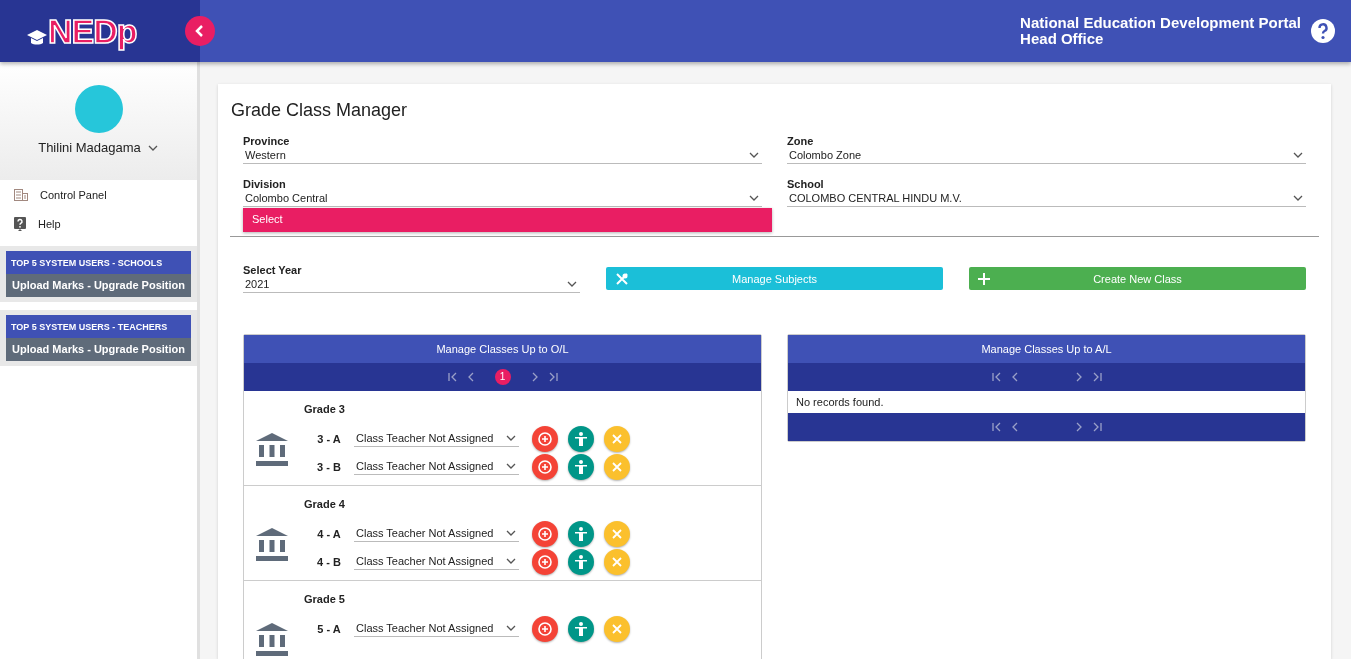 This screenshot has width=1351, height=659. Describe the element at coordinates (325, 600) in the screenshot. I see `grade-name: Grade 5` at that location.